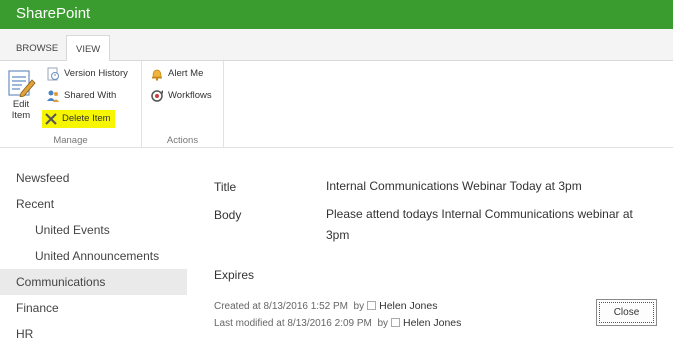 The height and width of the screenshot is (346, 673). What do you see at coordinates (53, 74) in the screenshot?
I see `version-history-icon` at bounding box center [53, 74].